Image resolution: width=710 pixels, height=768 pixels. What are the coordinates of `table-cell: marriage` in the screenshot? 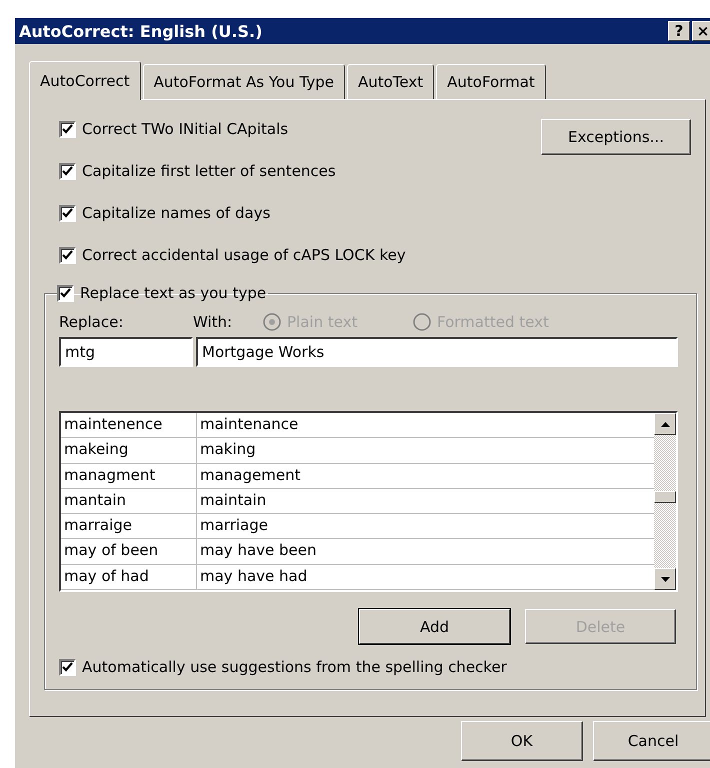 It's located at (425, 526).